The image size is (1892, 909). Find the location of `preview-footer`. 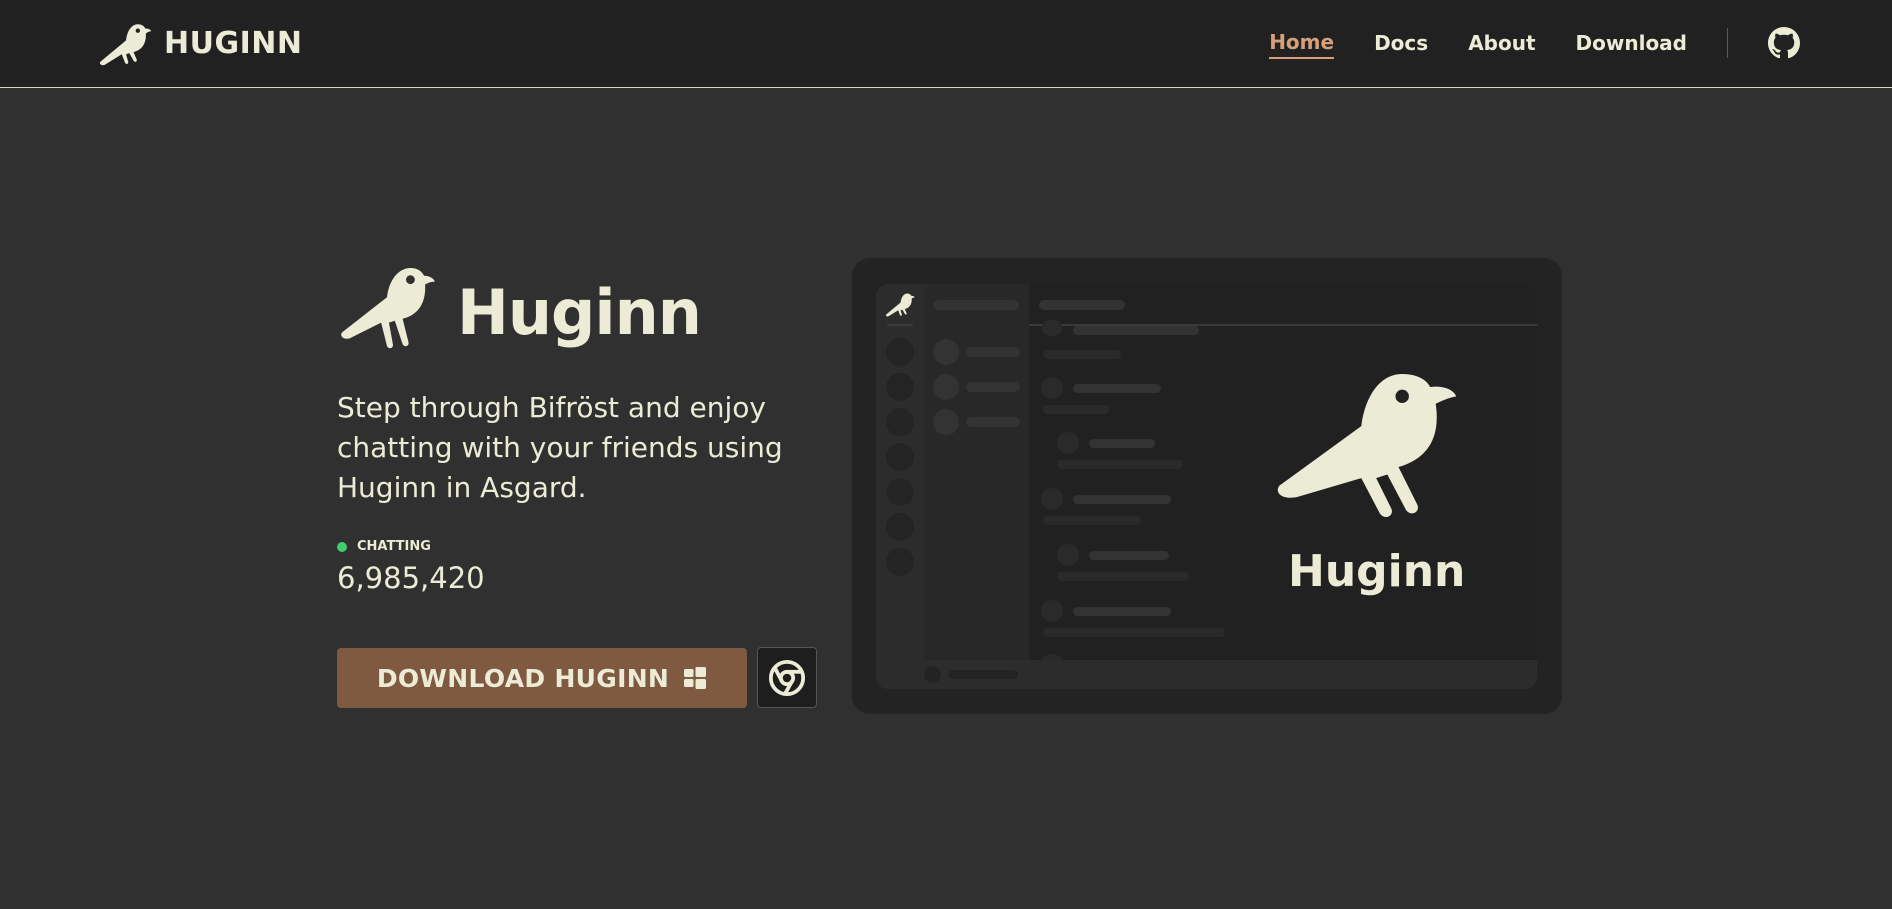

preview-footer is located at coordinates (1230, 674).